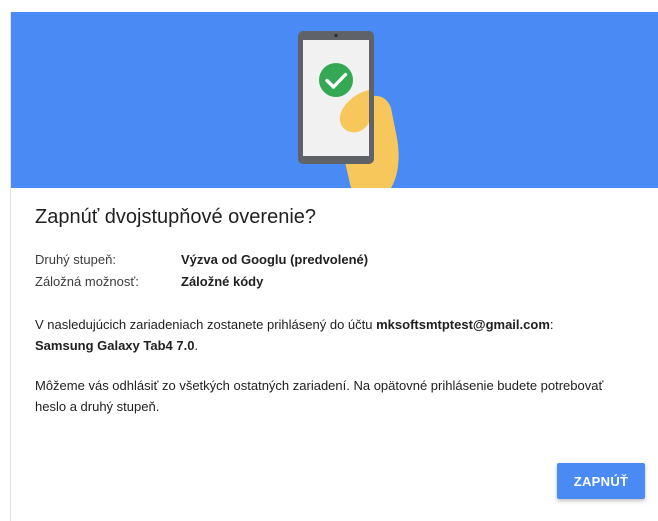 Image resolution: width=658 pixels, height=521 pixels. I want to click on turn-on-button: ZAPNÚŤ, so click(601, 481).